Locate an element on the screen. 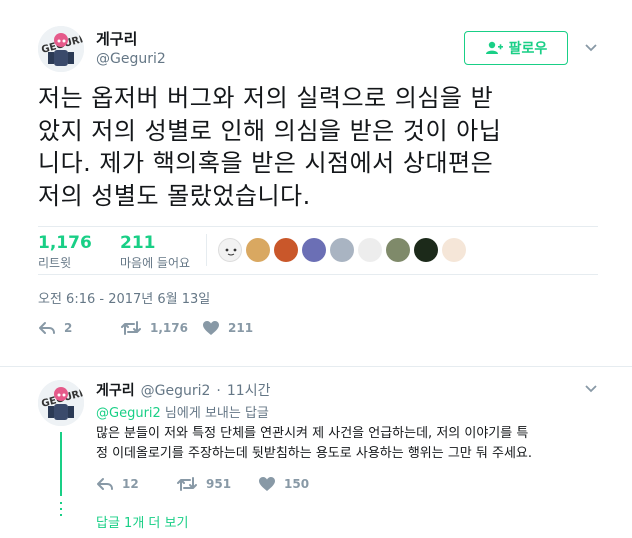 Image resolution: width=632 pixels, height=538 pixels. tweet-text-line: 저는 옵저버 버그와 저의 실력으로 의심을 받 is located at coordinates (266, 98).